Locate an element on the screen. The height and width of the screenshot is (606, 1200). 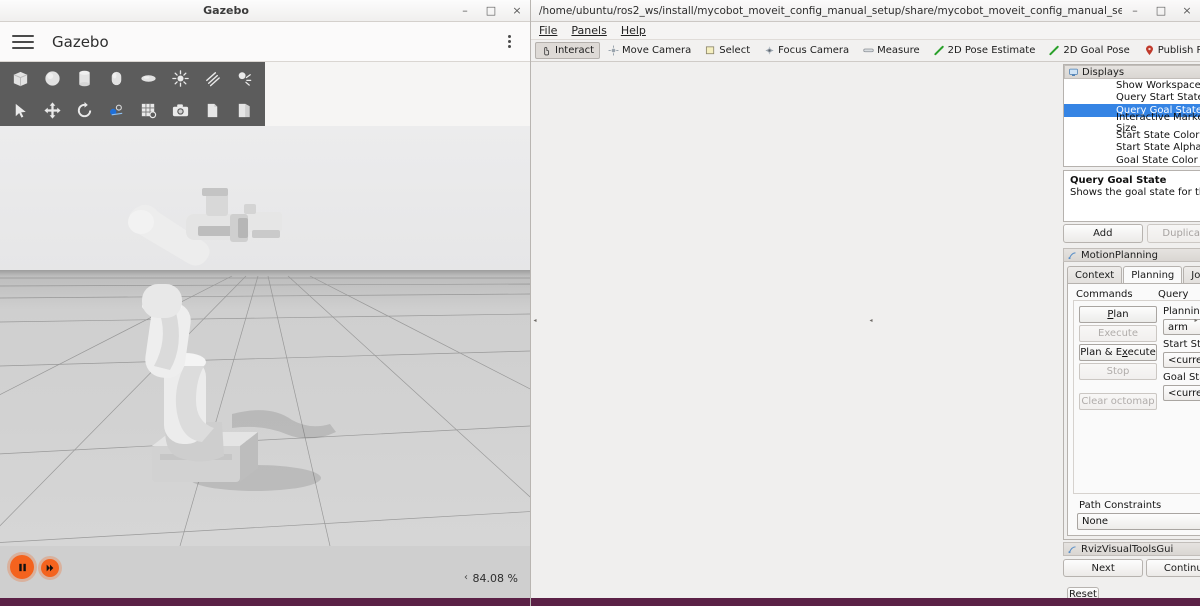
hand-cursor-icon is located at coordinates (547, 51).